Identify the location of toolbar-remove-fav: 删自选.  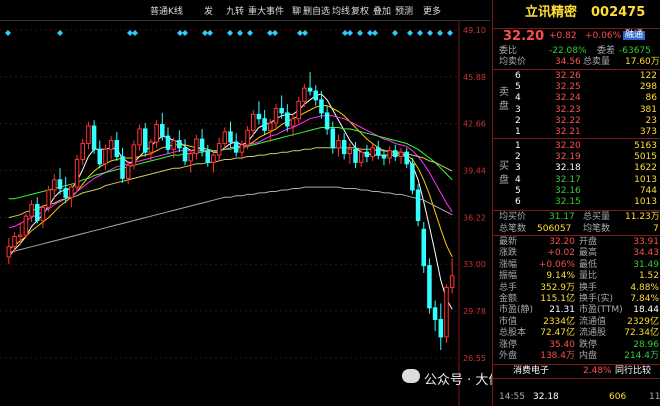
(316, 10).